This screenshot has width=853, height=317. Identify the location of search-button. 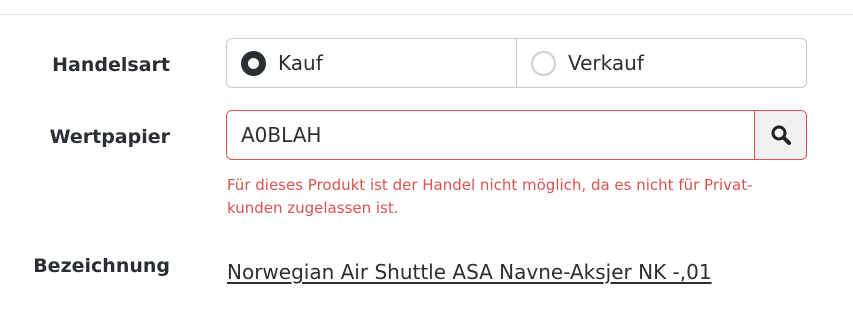
(780, 135).